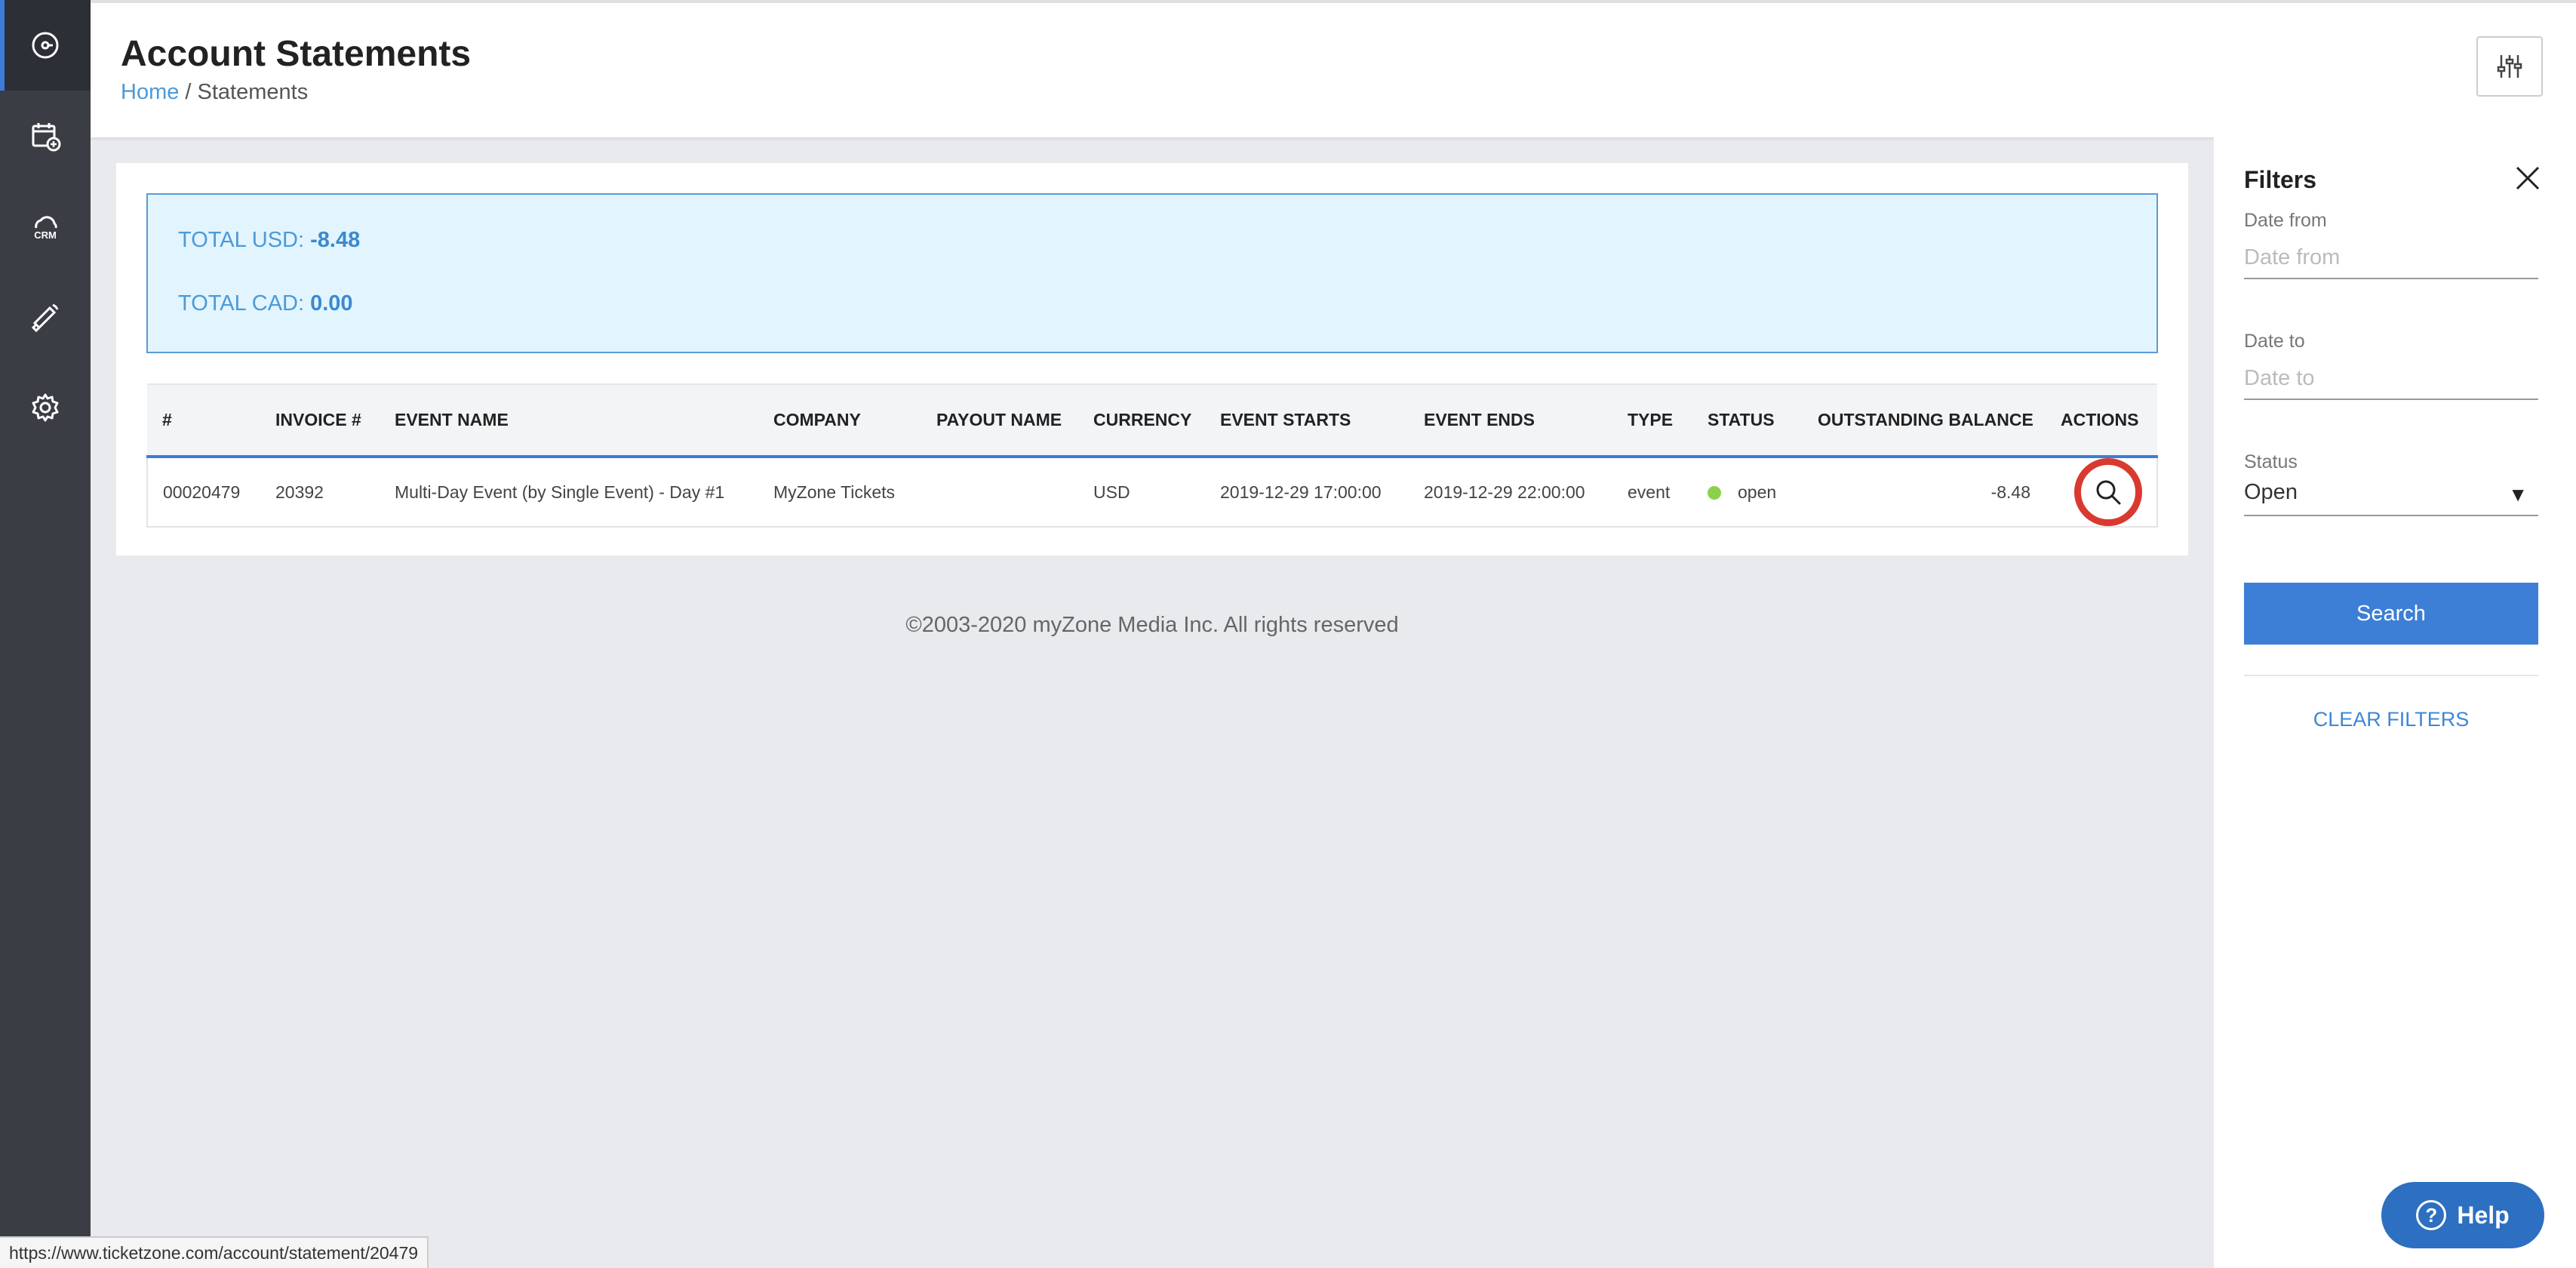 Image resolution: width=2576 pixels, height=1268 pixels. I want to click on status-select: Open ▼, so click(2391, 495).